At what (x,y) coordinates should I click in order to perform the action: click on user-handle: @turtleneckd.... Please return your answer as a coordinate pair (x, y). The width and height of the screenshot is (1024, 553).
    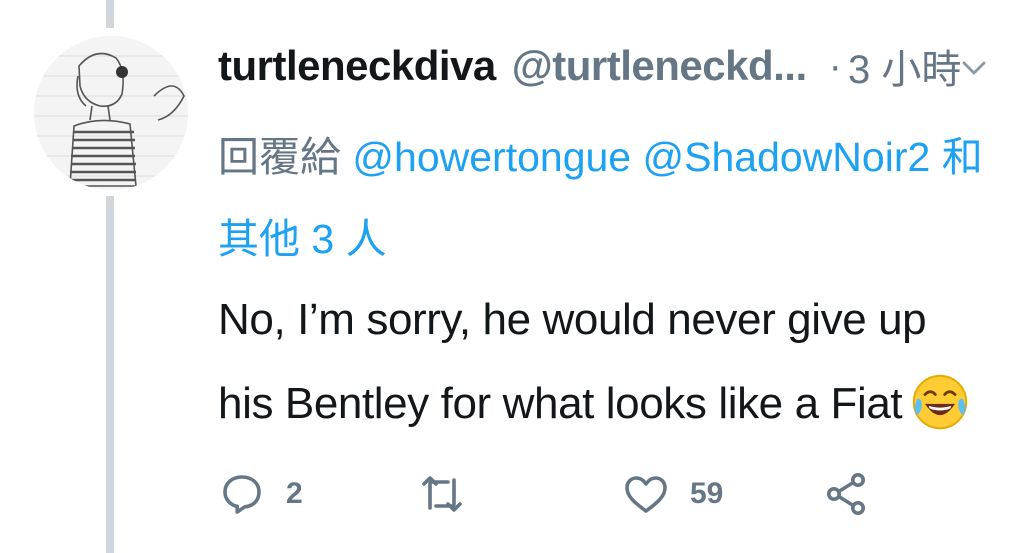
    Looking at the image, I should click on (659, 66).